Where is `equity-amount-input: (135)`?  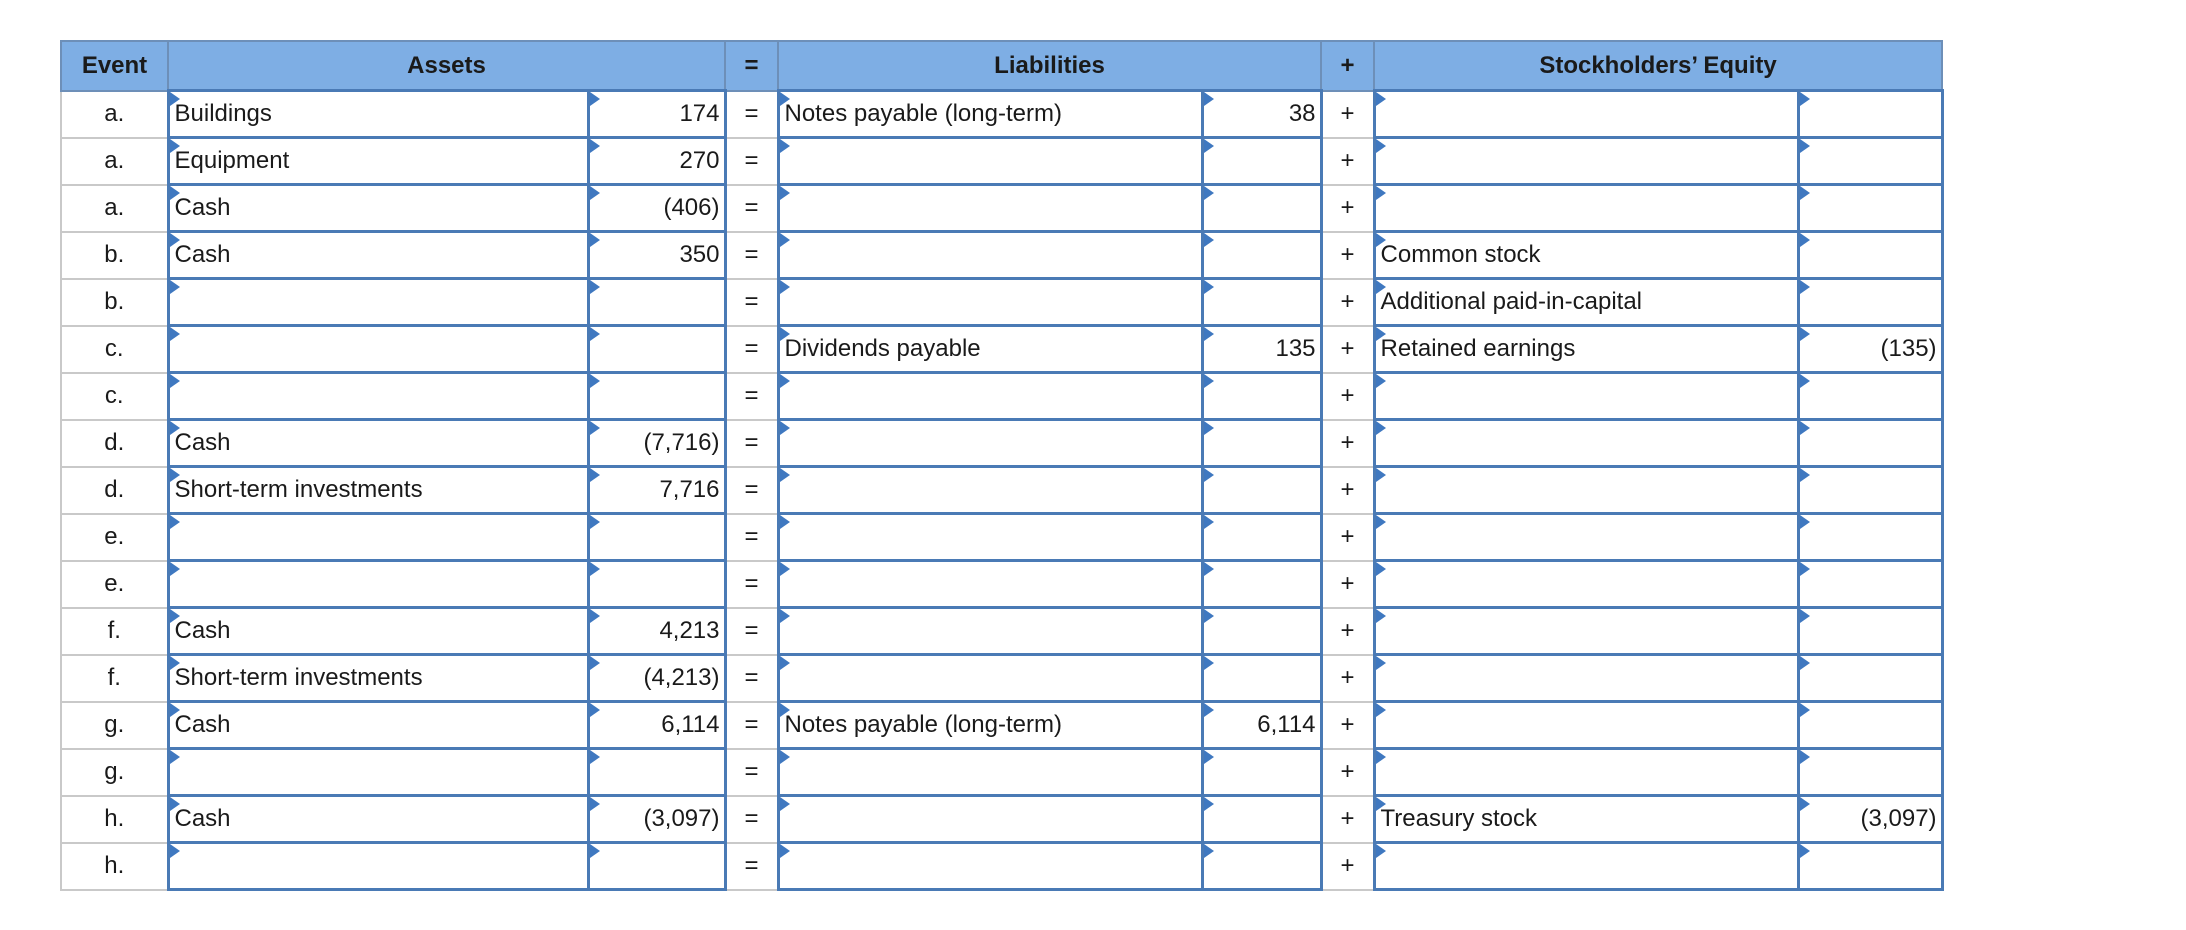 equity-amount-input: (135) is located at coordinates (1870, 349).